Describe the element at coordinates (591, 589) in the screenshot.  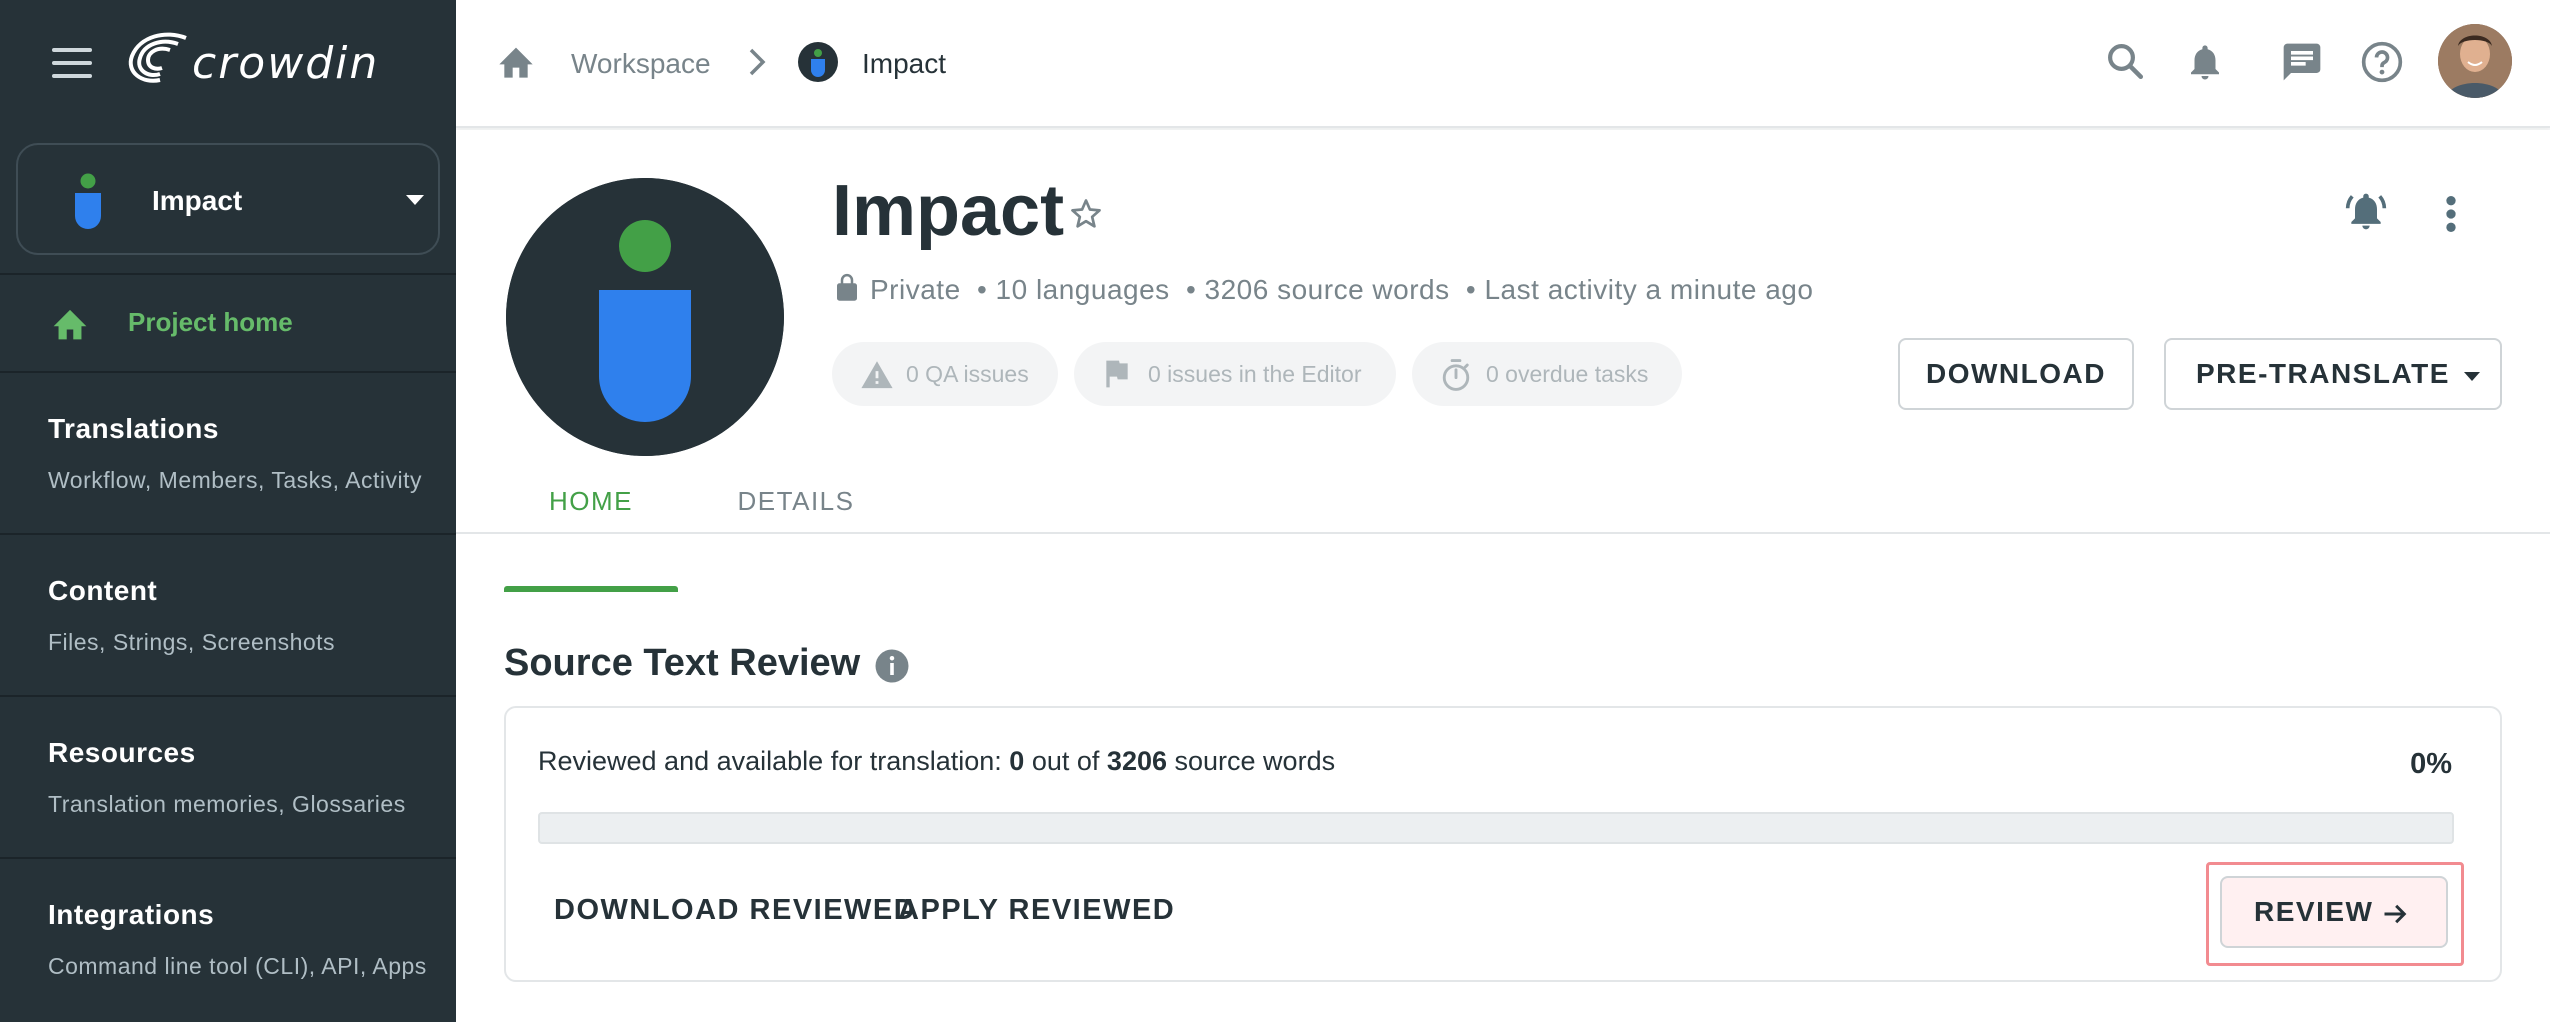
I see `active-tab-indicator` at that location.